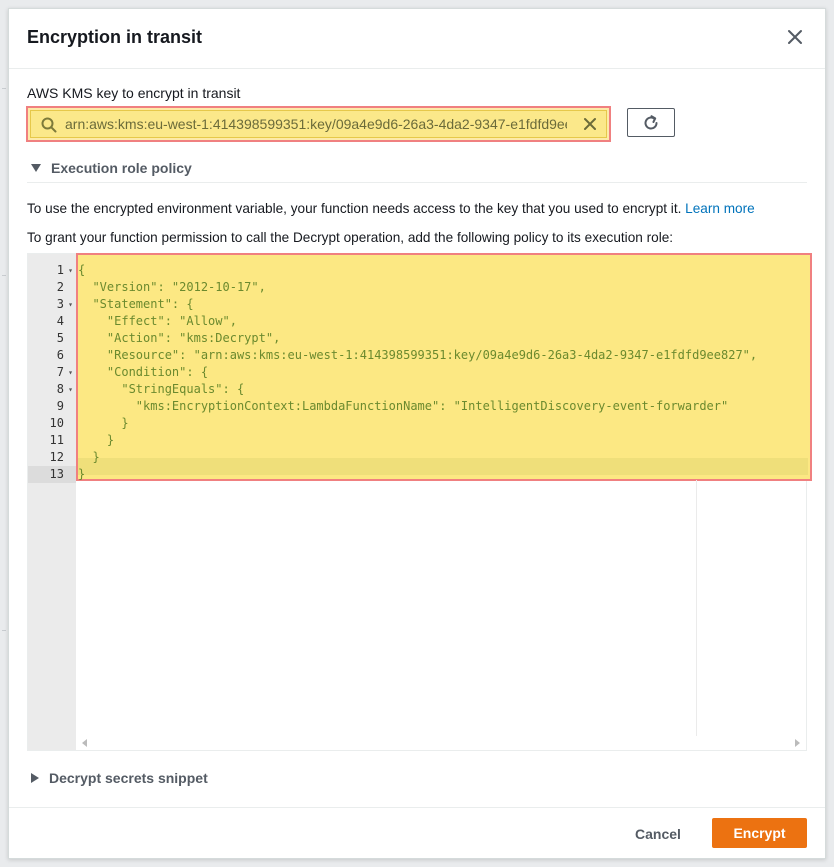 The image size is (834, 867). What do you see at coordinates (696, 608) in the screenshot?
I see `print-margin` at bounding box center [696, 608].